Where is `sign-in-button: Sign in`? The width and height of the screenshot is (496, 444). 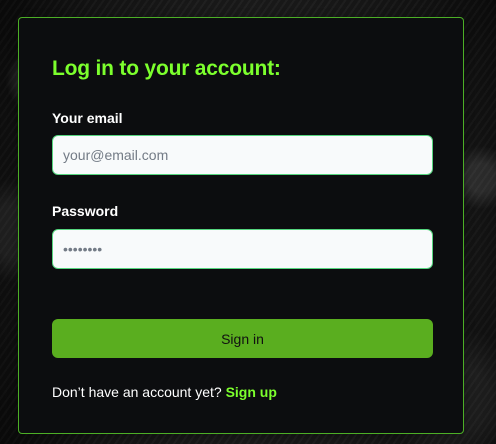 sign-in-button: Sign in is located at coordinates (242, 338).